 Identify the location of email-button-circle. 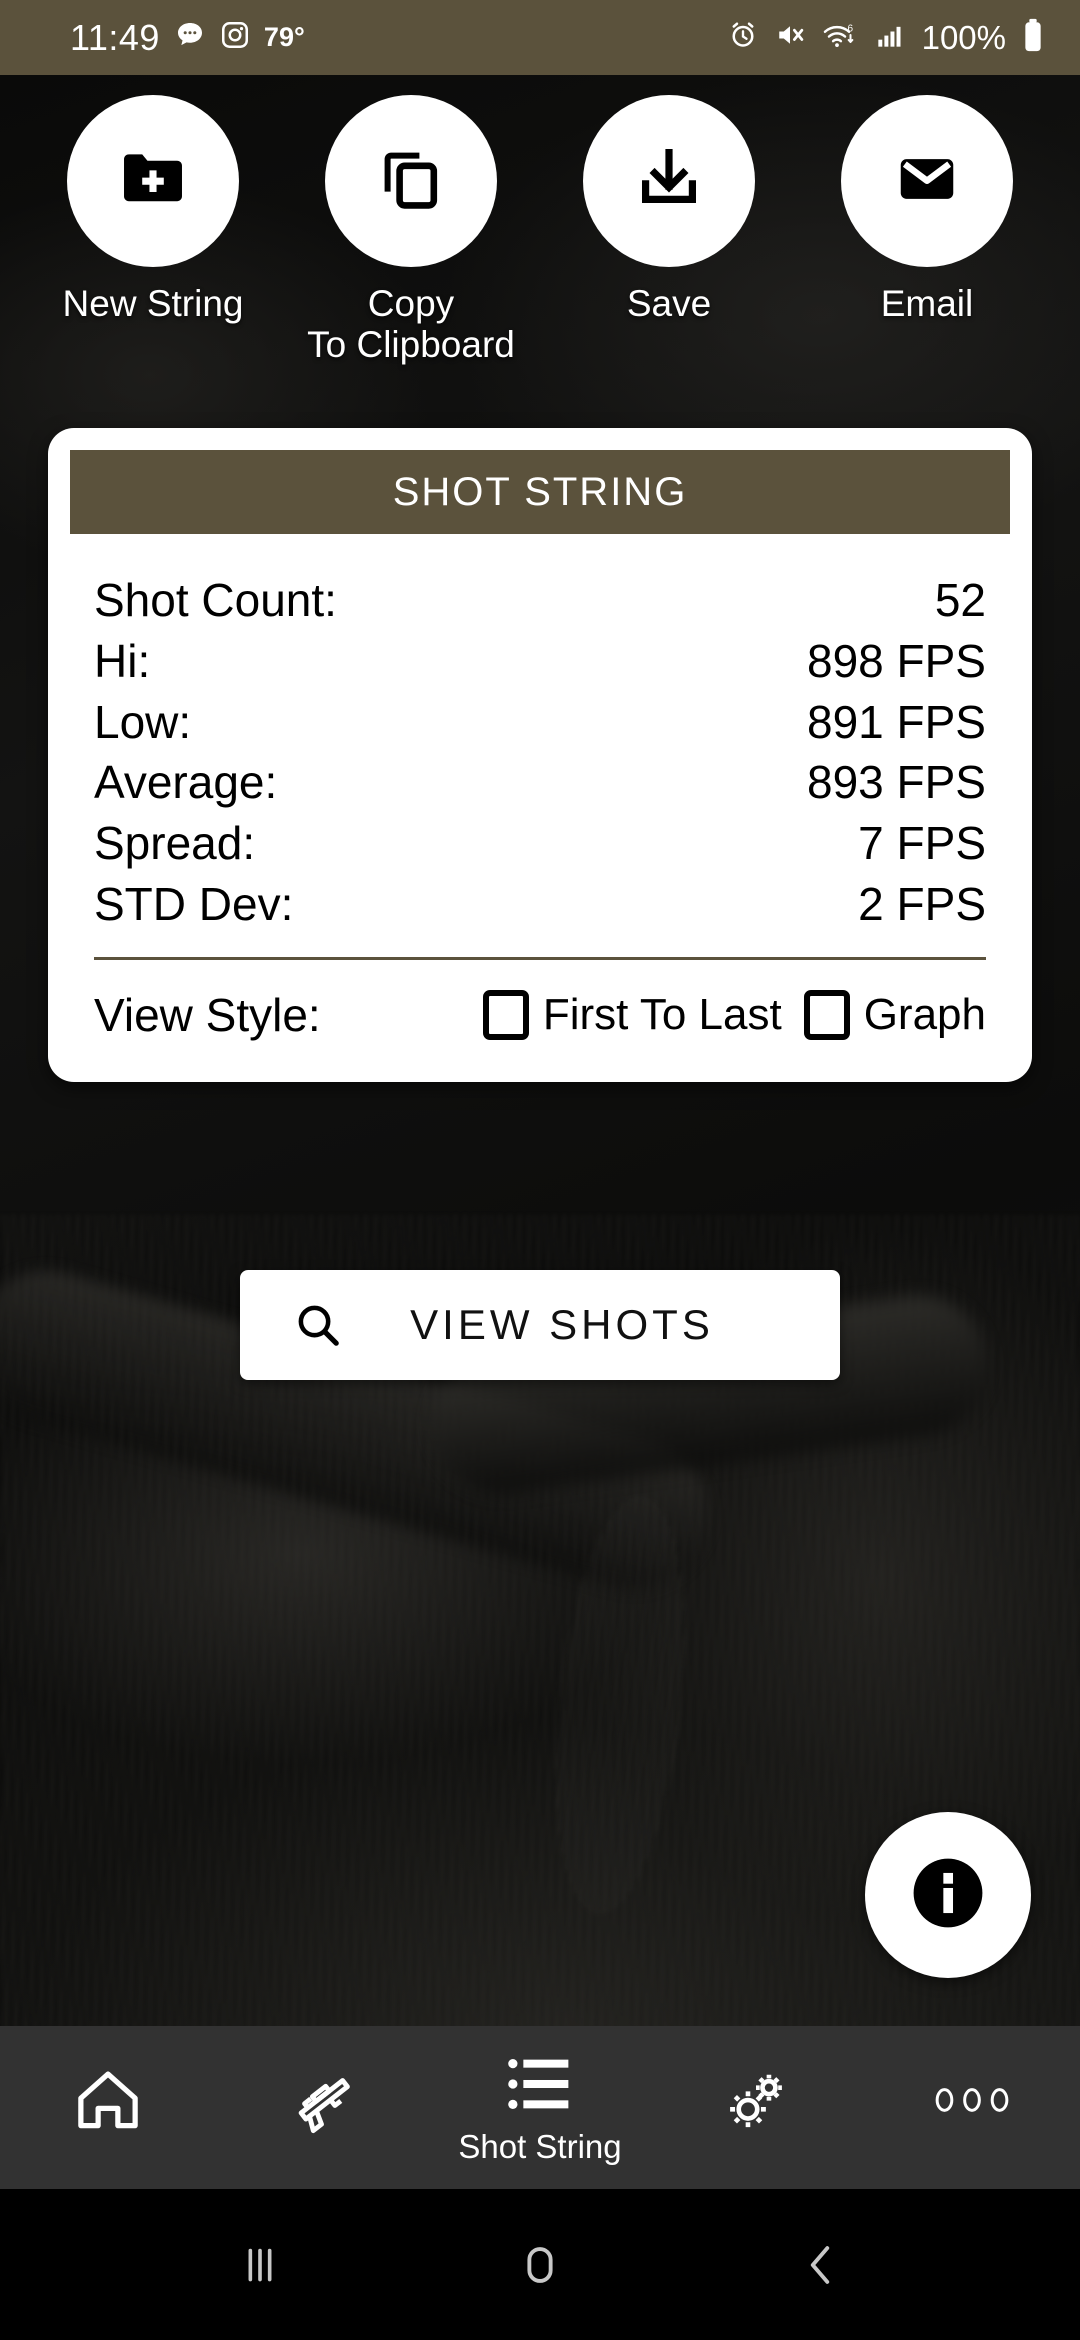
(927, 181).